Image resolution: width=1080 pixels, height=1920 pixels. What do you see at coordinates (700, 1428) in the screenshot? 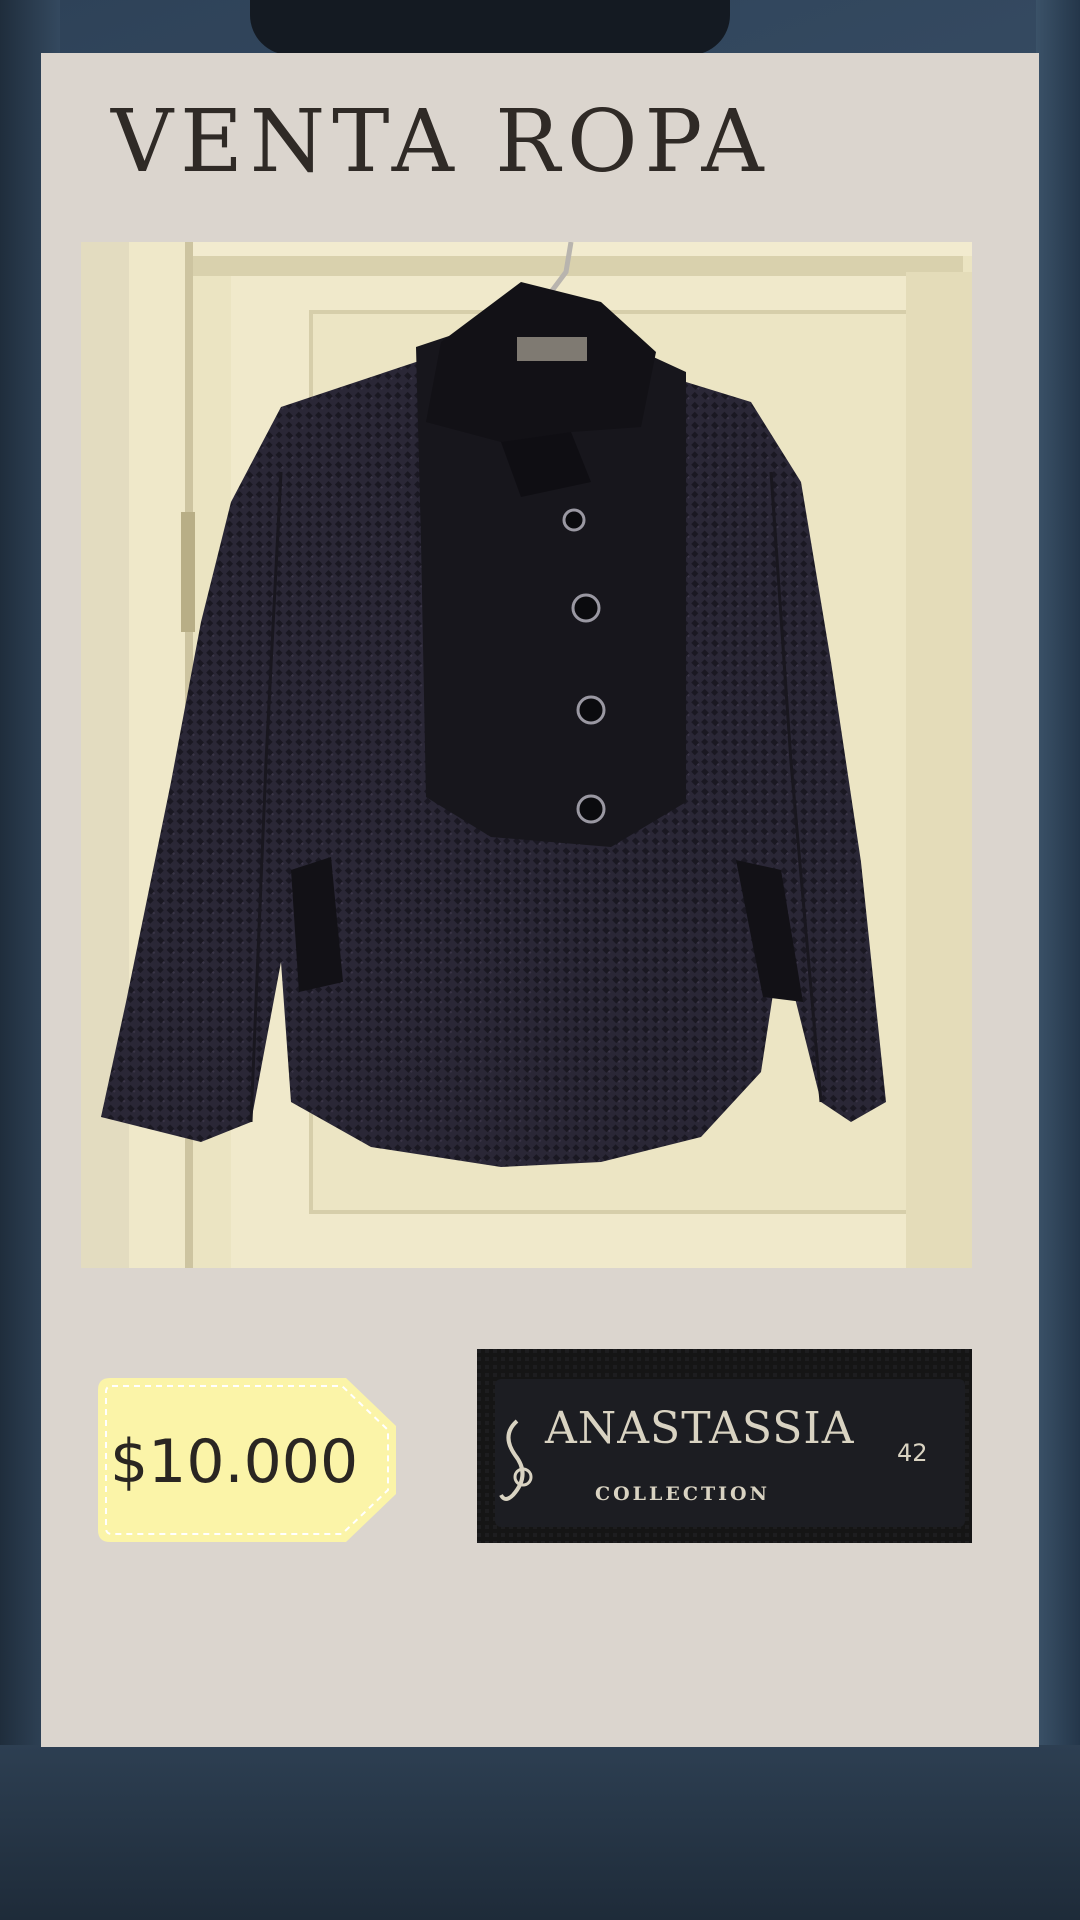
I see `brand-name: ANASTASSIA` at bounding box center [700, 1428].